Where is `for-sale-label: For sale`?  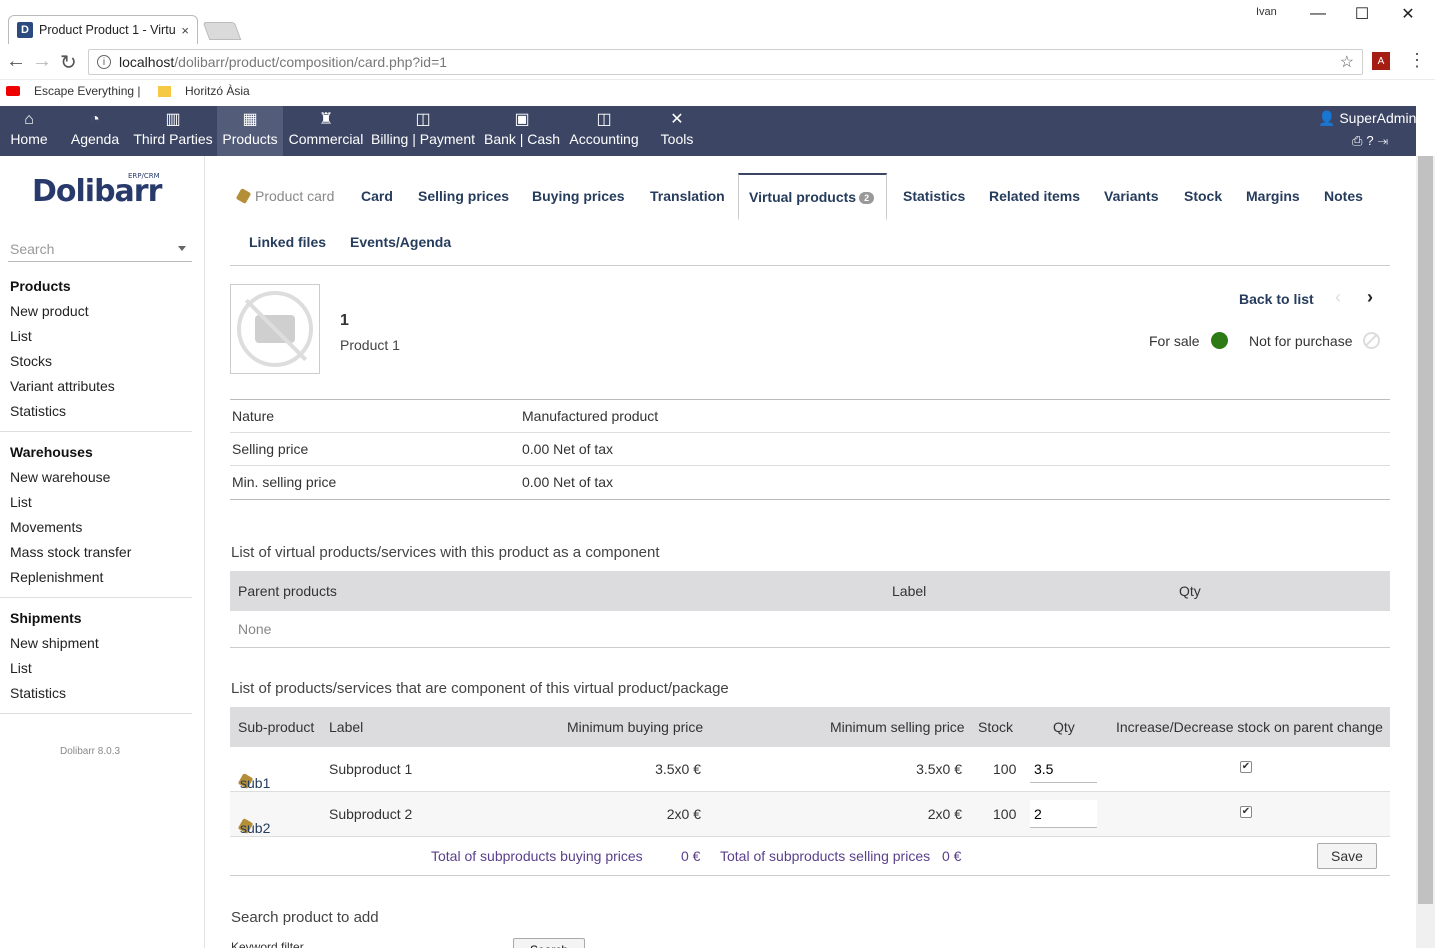 for-sale-label: For sale is located at coordinates (1174, 341).